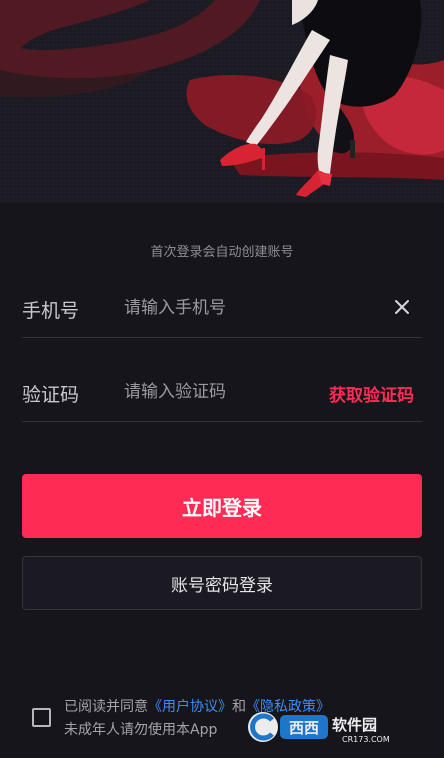  Describe the element at coordinates (249, 308) in the screenshot. I see `phone-input` at that location.